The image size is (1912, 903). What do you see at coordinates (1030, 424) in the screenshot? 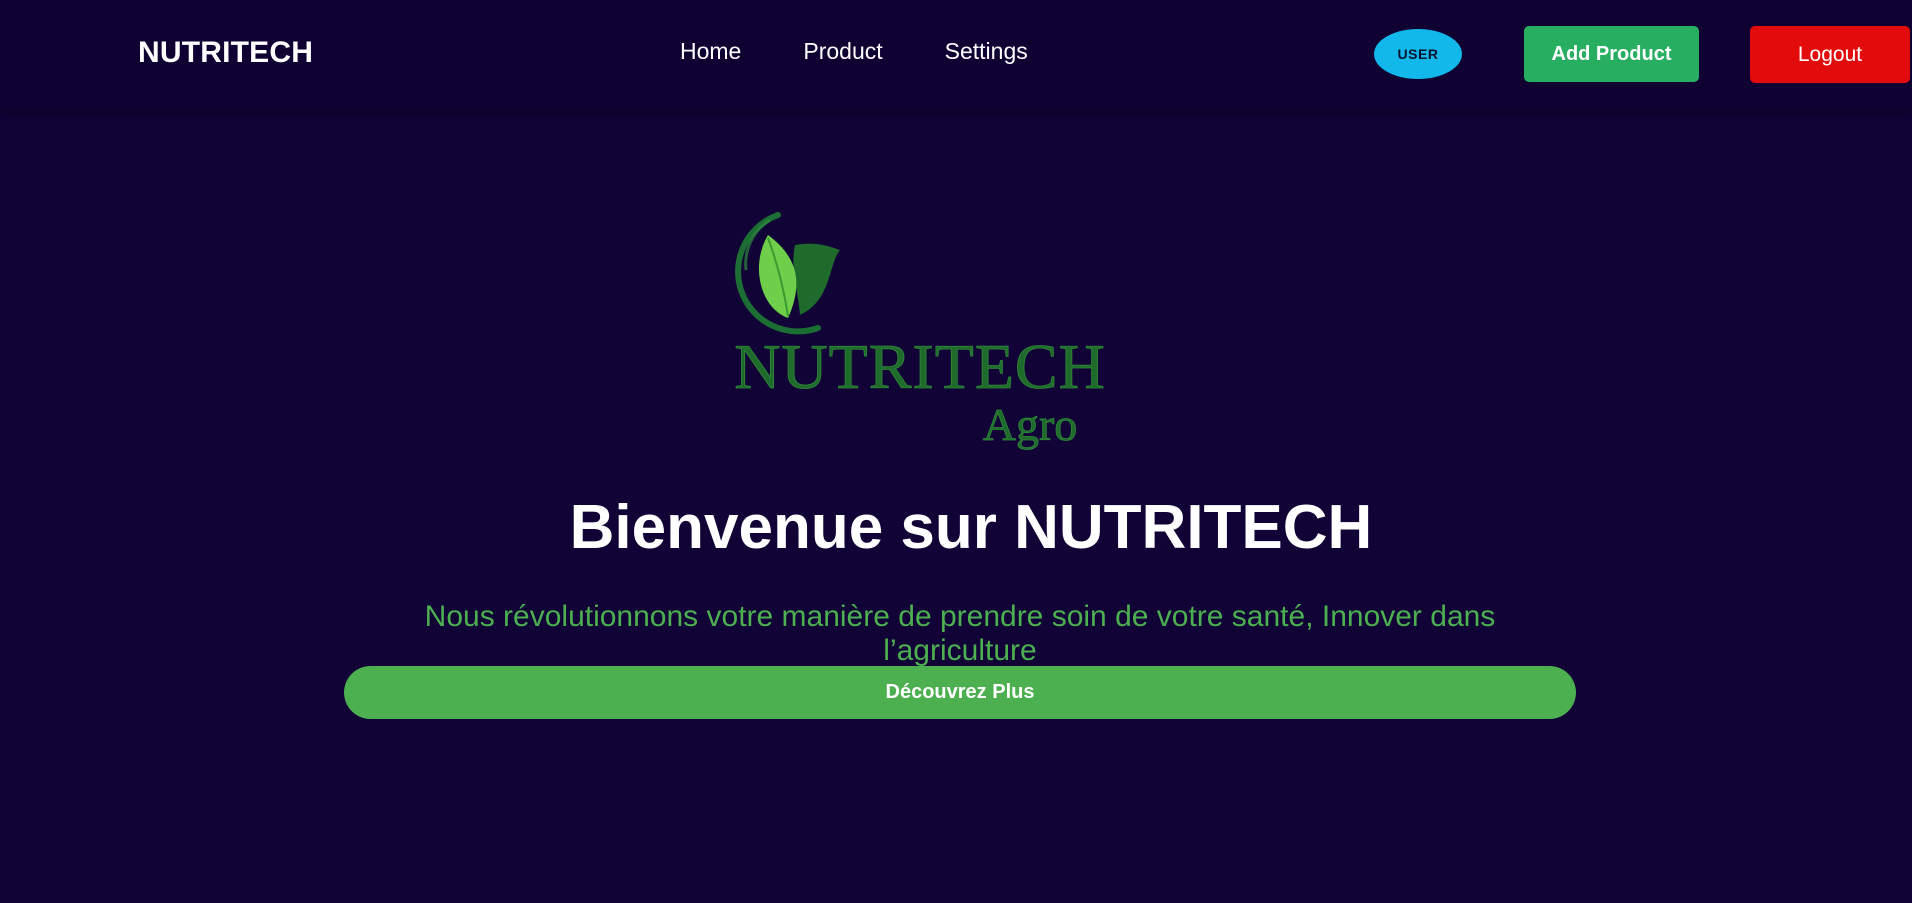
I see `logo-sub-text: Agro` at bounding box center [1030, 424].